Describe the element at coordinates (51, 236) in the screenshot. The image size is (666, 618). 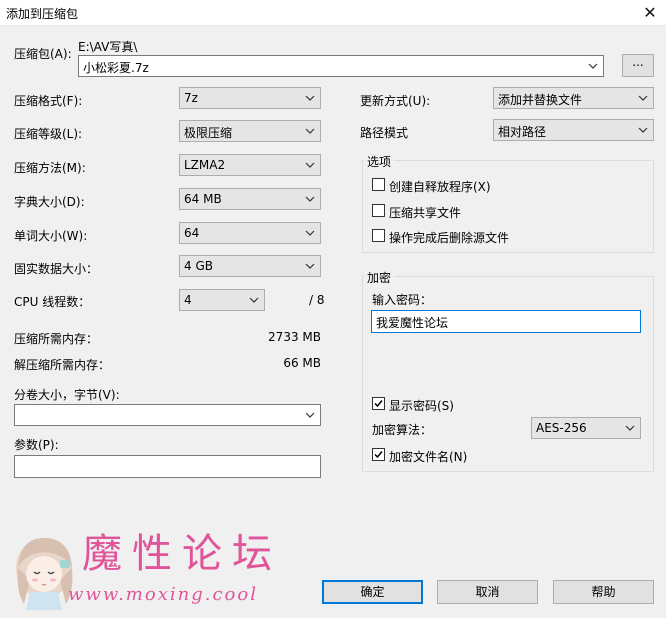
I see `word-label: 单词大小(W):` at that location.